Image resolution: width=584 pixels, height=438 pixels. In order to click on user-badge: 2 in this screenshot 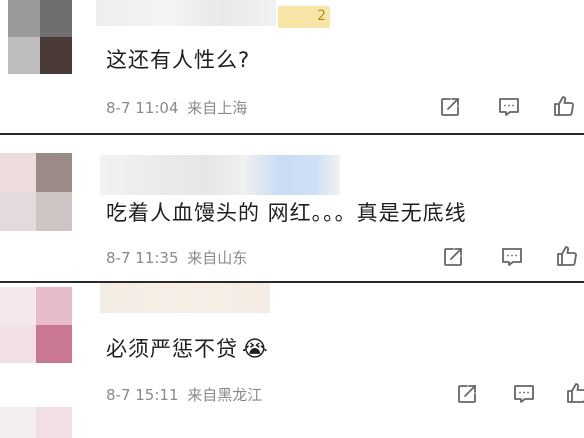, I will do `click(304, 17)`.